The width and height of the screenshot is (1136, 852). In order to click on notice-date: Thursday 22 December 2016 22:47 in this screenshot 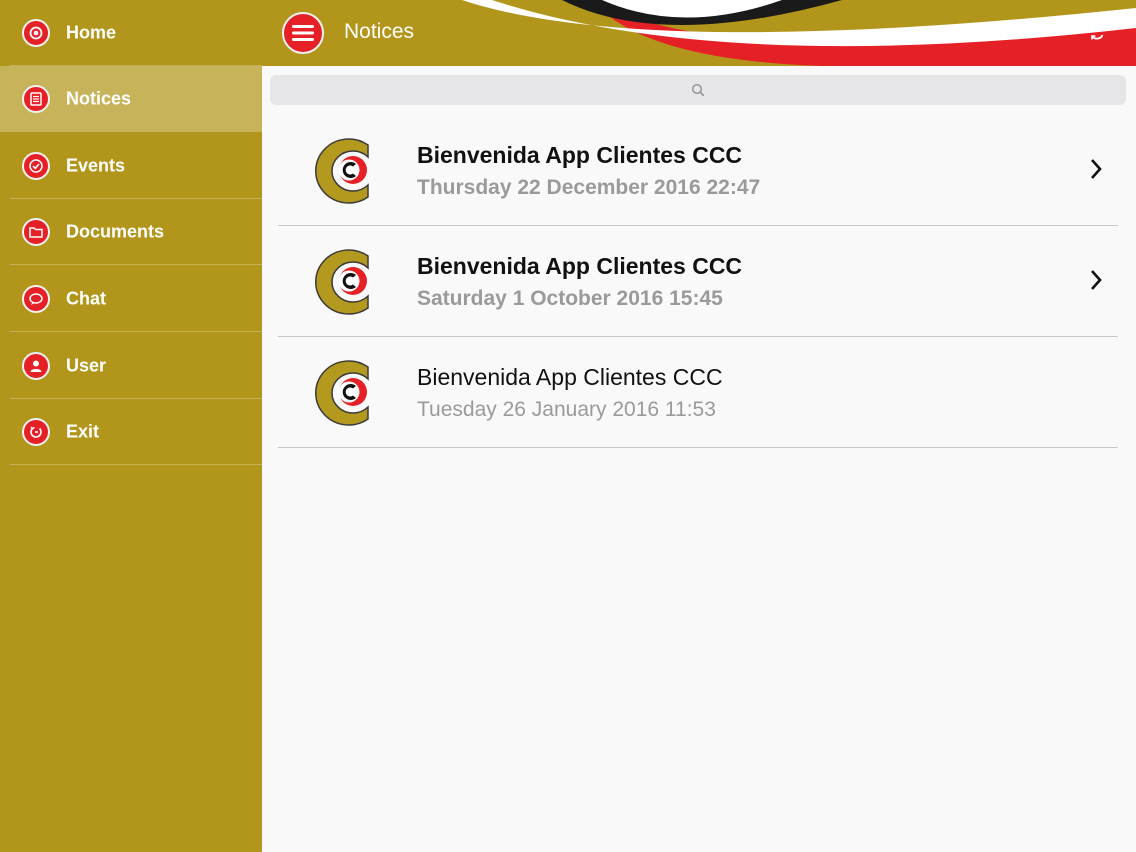, I will do `click(589, 187)`.